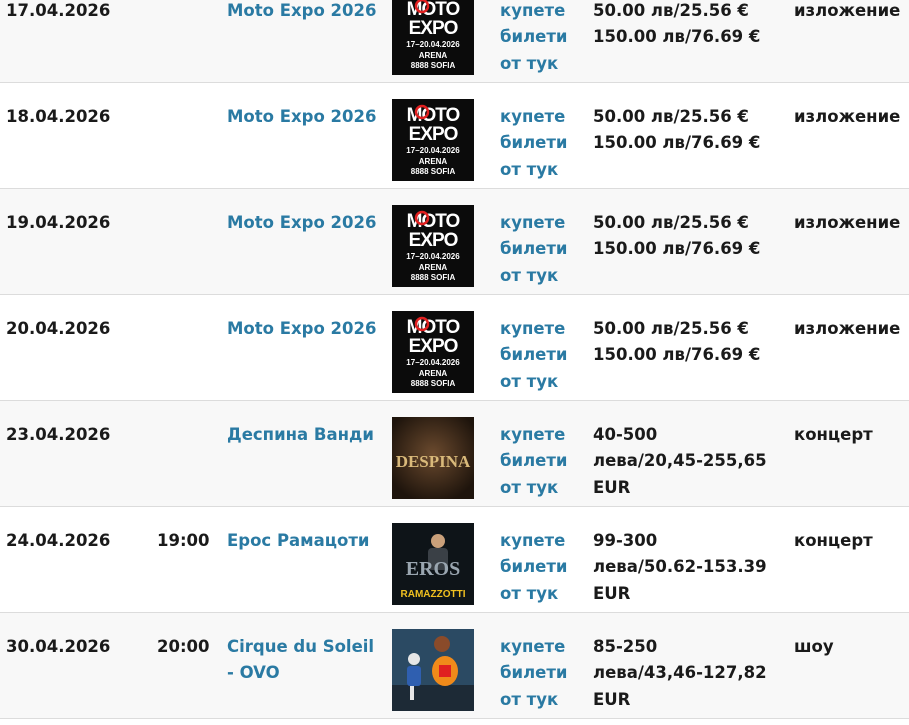  What do you see at coordinates (58, 328) in the screenshot?
I see `event-date: 20.04.2026` at bounding box center [58, 328].